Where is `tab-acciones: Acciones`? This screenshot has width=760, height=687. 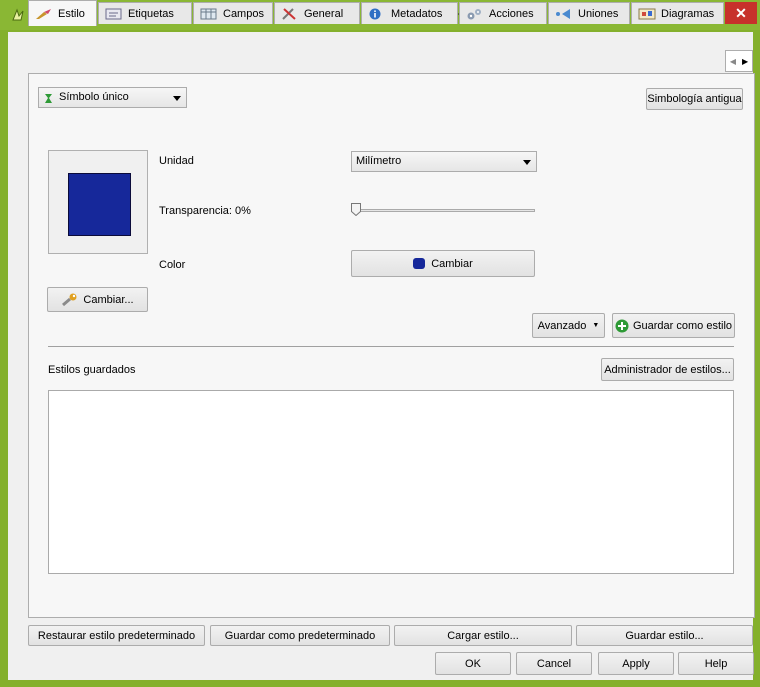
tab-acciones: Acciones is located at coordinates (503, 13).